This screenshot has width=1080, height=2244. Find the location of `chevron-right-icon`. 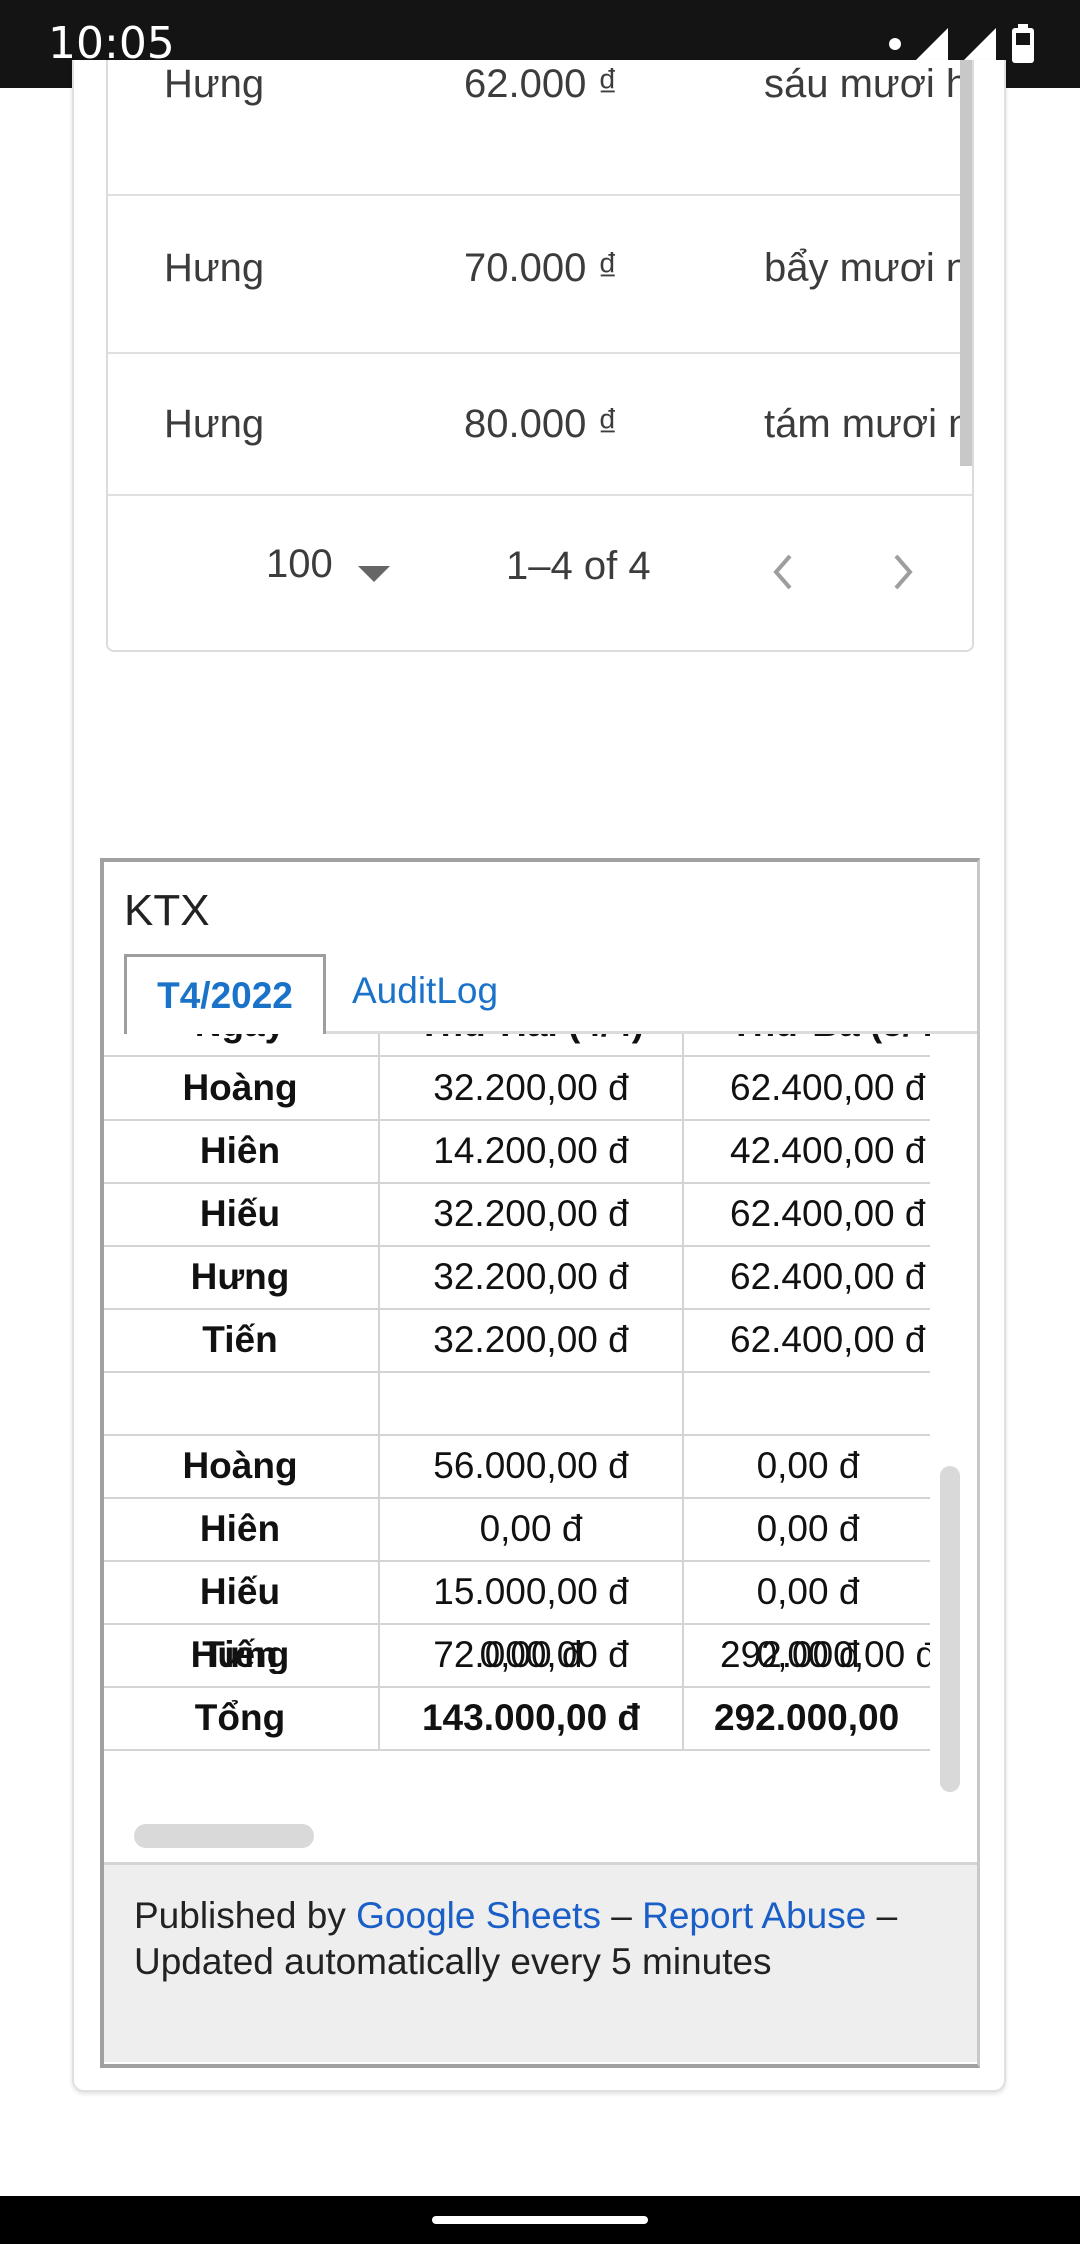

chevron-right-icon is located at coordinates (903, 572).